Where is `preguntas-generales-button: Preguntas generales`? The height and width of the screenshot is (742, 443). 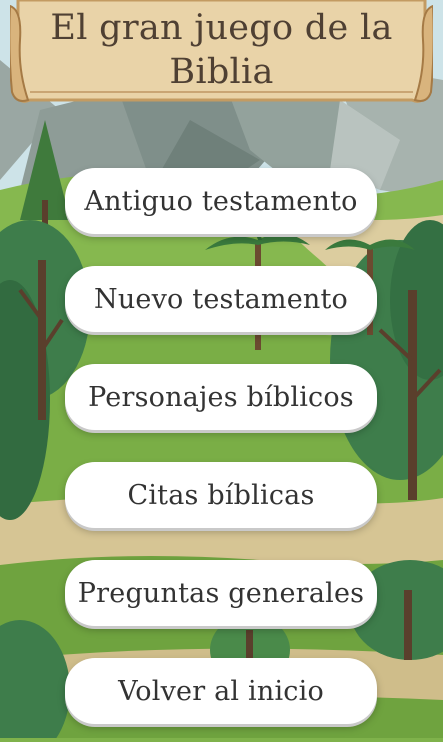
preguntas-generales-button: Preguntas generales is located at coordinates (221, 593).